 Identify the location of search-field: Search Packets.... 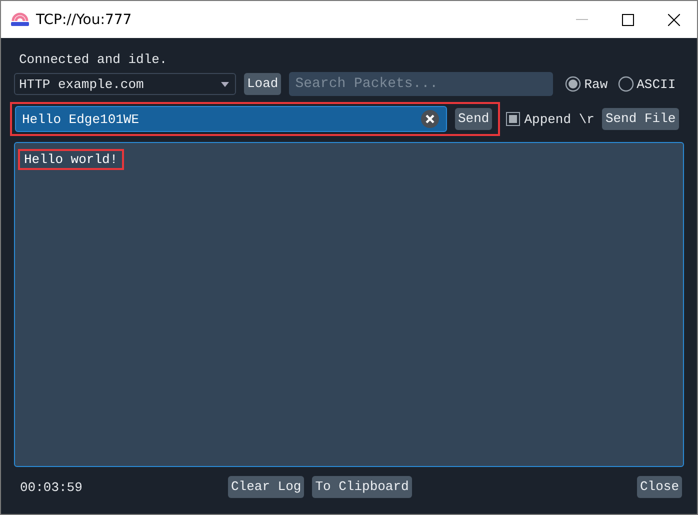
(421, 84).